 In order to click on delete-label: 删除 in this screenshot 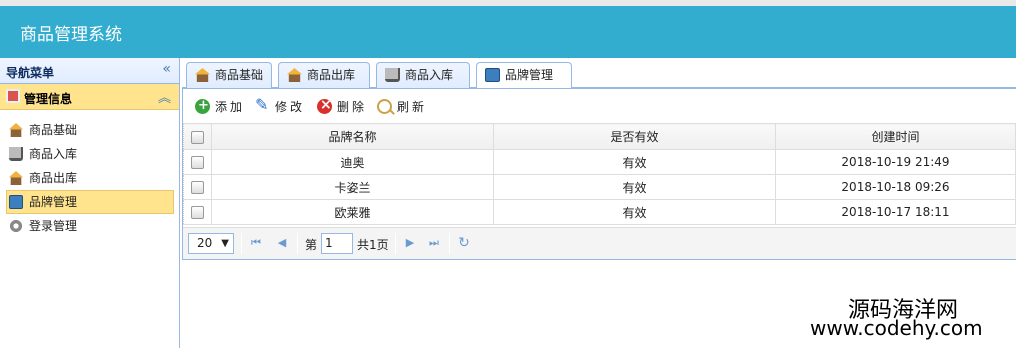, I will do `click(352, 107)`.